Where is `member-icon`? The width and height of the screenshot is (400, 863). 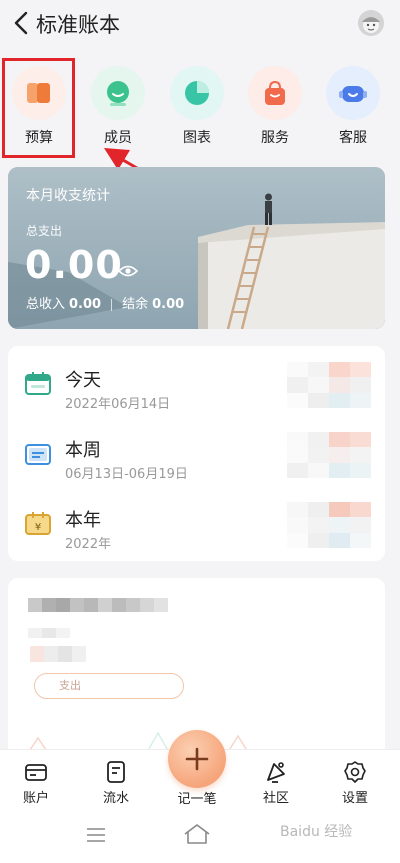 member-icon is located at coordinates (118, 93).